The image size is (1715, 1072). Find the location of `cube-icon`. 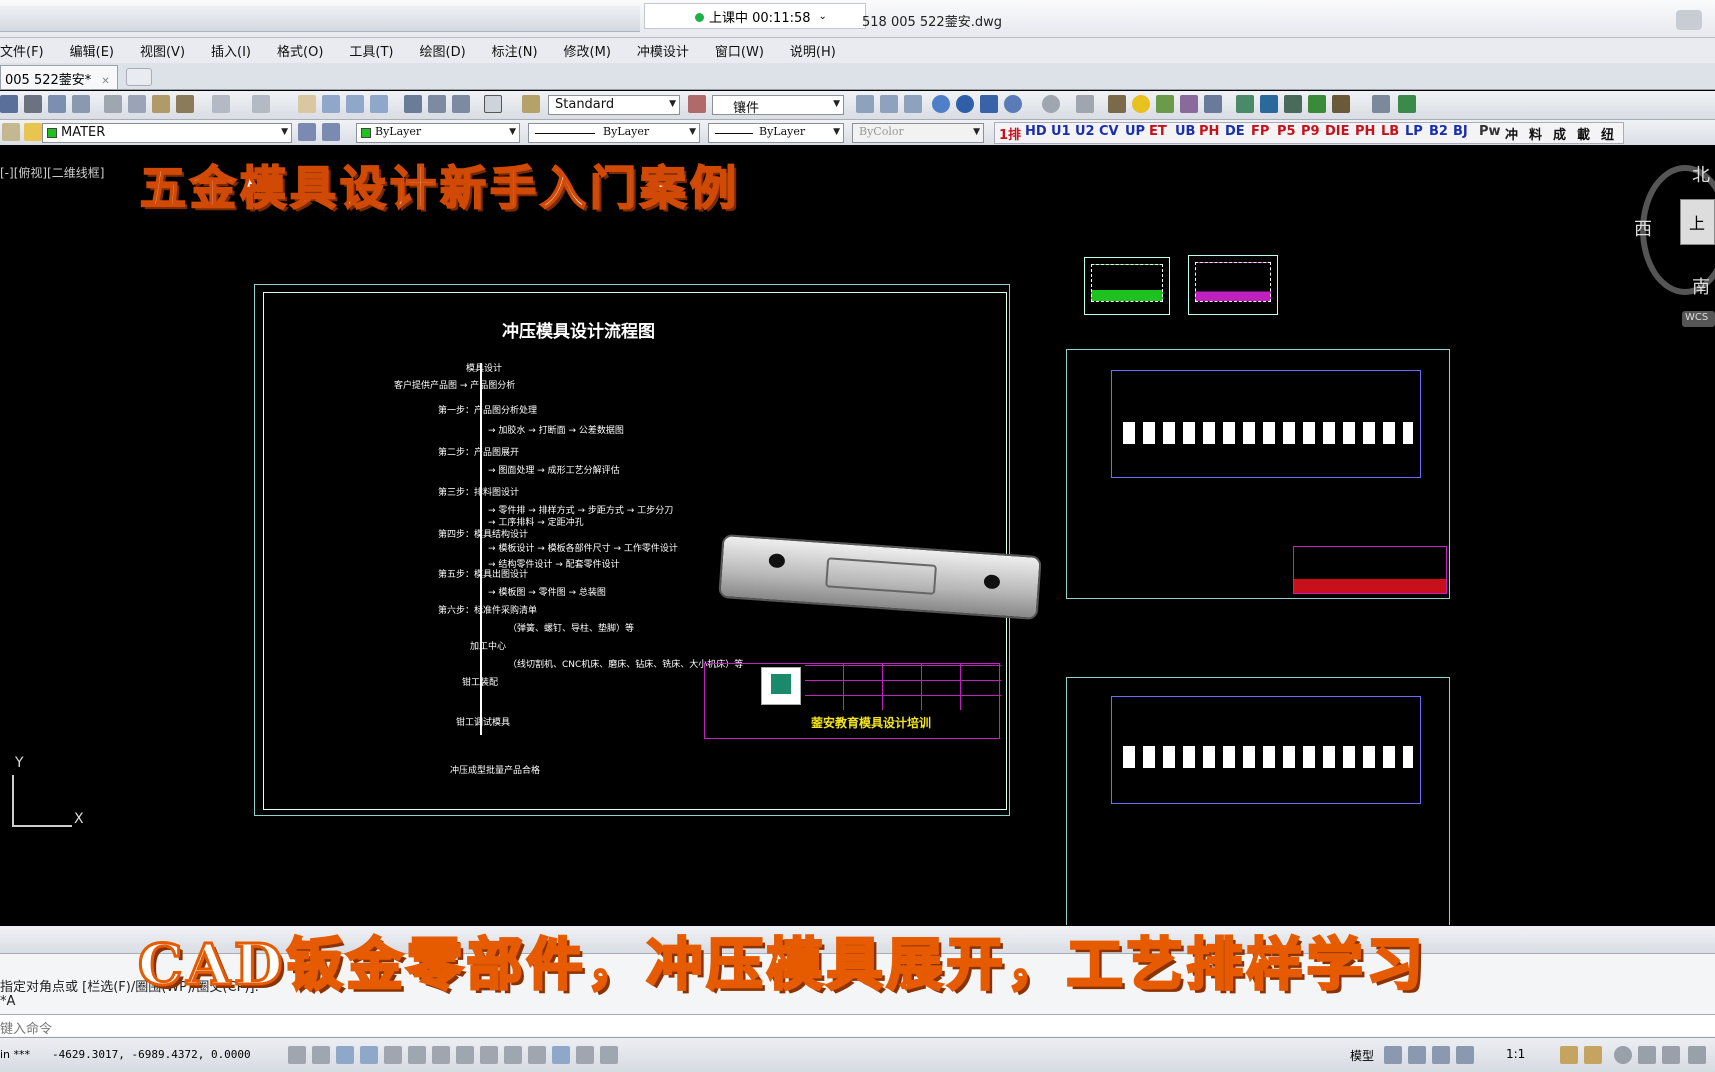

cube-icon is located at coordinates (989, 104).